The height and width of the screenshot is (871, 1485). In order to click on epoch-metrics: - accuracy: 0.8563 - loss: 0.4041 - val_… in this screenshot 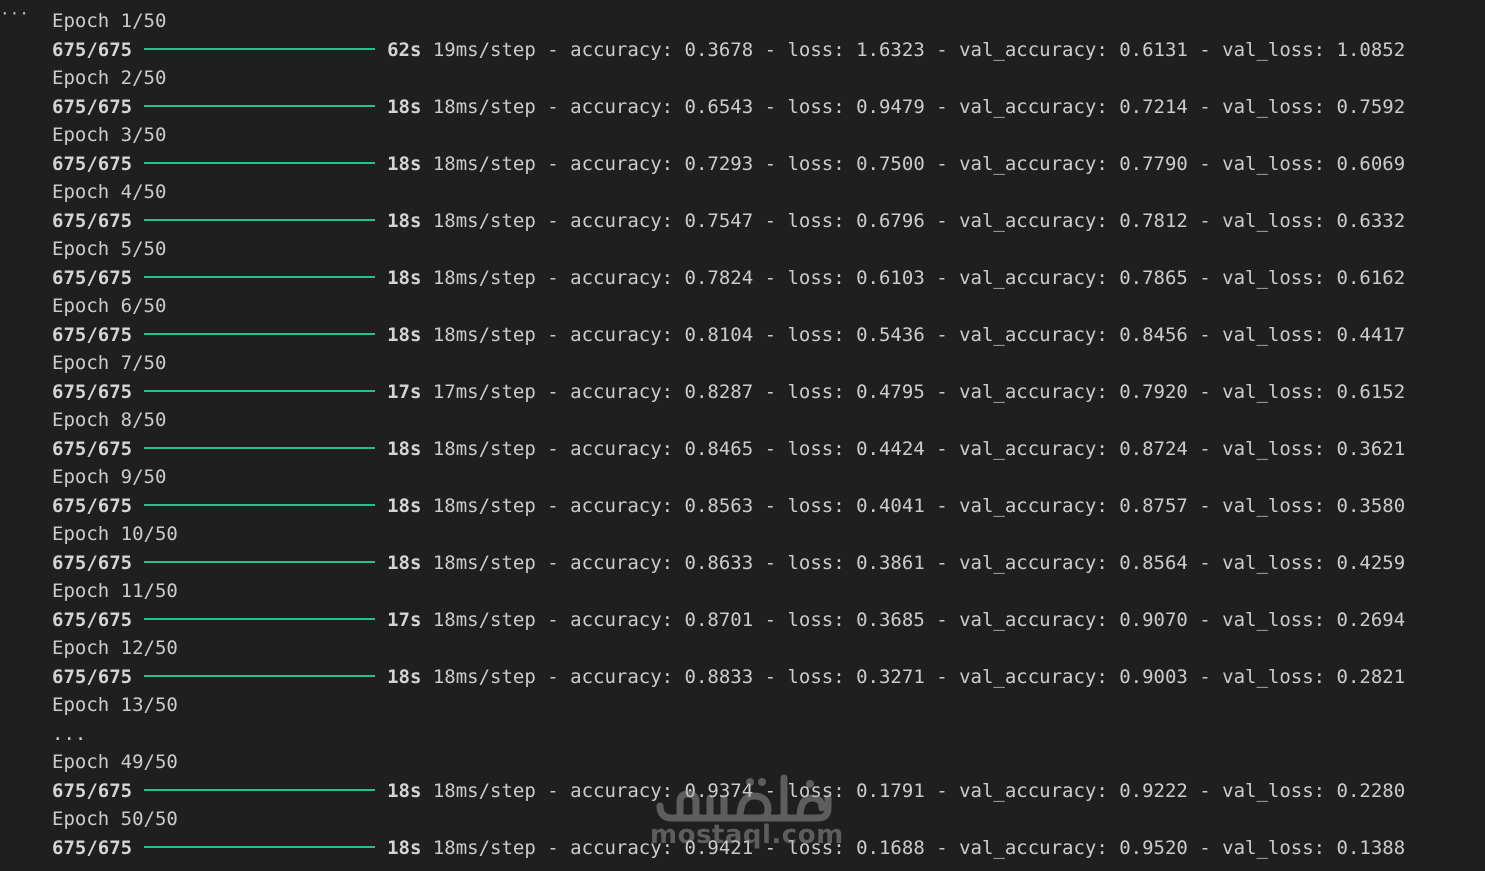, I will do `click(976, 505)`.